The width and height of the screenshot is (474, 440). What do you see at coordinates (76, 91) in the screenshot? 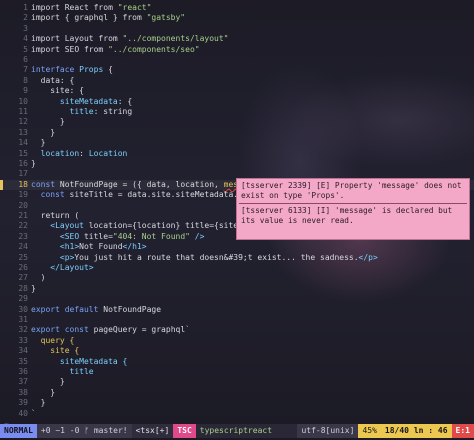
I see `code-token: : {` at bounding box center [76, 91].